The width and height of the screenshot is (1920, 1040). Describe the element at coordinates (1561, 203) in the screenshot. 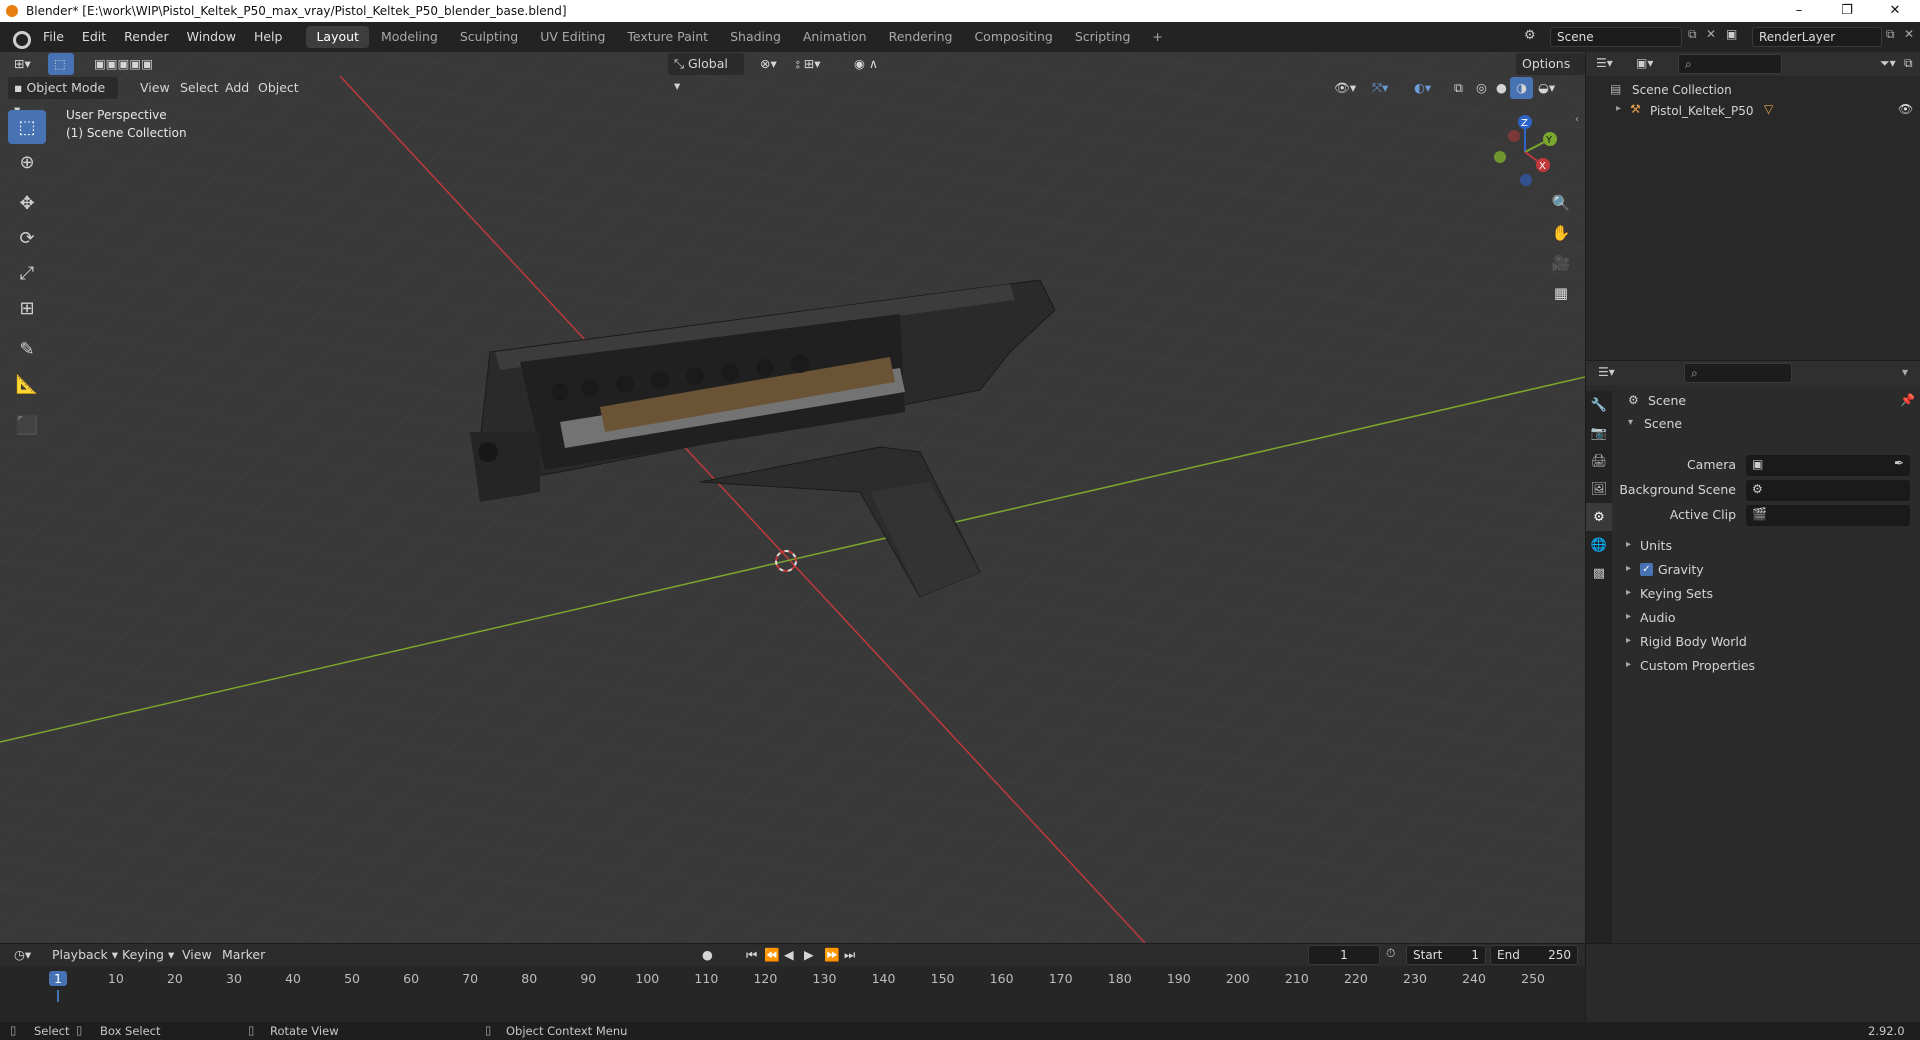

I see `zoom-icon: 🔍` at that location.